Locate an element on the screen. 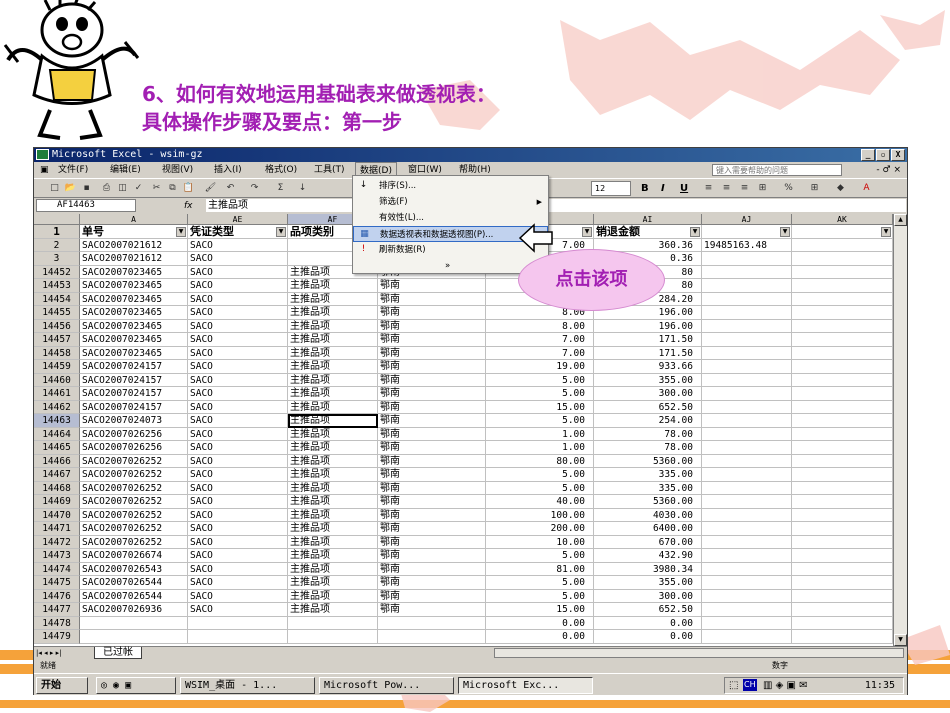 The image size is (950, 713). cell-ai: 6400.00 is located at coordinates (648, 529).